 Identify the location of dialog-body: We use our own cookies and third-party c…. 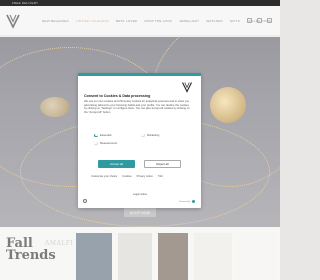
(137, 107).